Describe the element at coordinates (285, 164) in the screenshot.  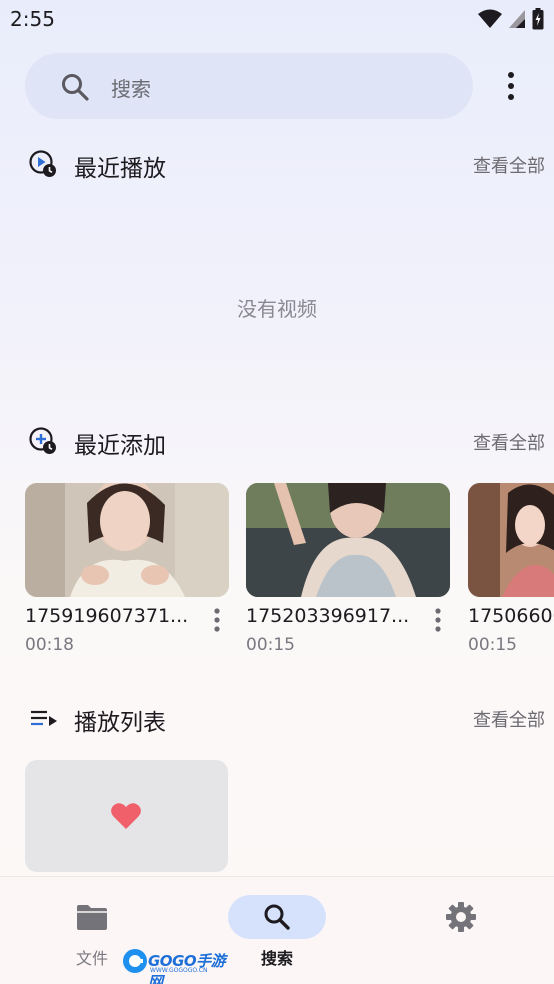
I see `recent-played-header: 最近播放 查看全部` at that location.